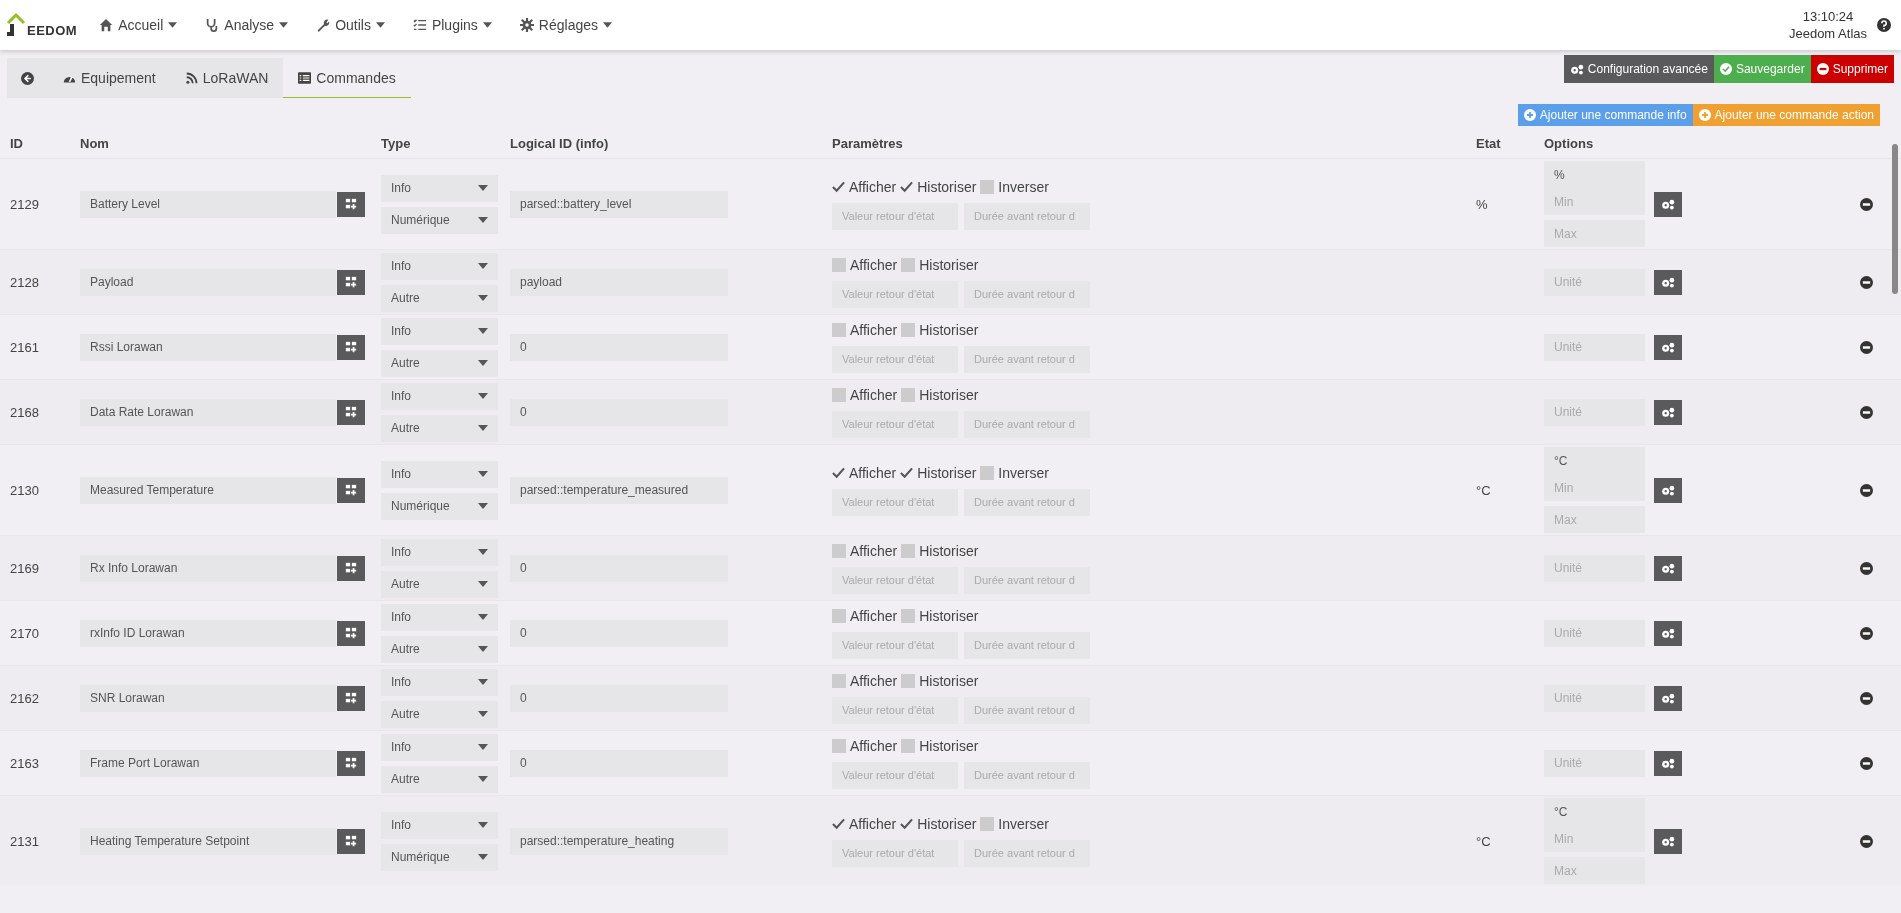 The image size is (1901, 913). I want to click on nav-menu: Analyse, so click(247, 25).